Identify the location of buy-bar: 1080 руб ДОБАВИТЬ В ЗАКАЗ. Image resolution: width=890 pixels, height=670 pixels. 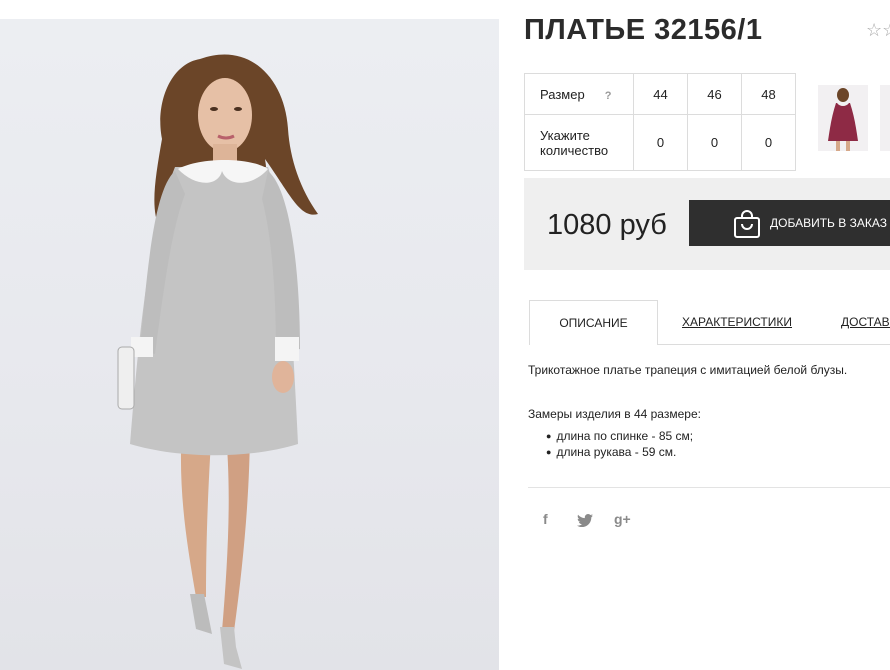
(707, 224).